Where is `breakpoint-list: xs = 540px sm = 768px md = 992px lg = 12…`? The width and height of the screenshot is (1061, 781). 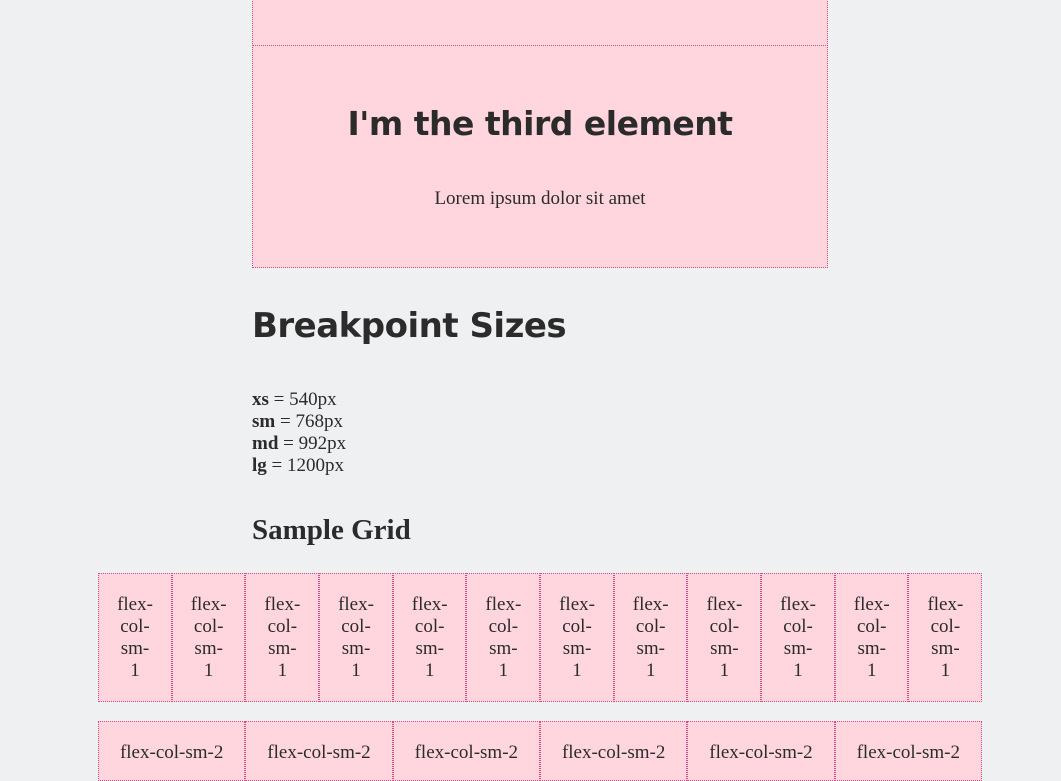 breakpoint-list: xs = 540px sm = 768px md = 992px lg = 12… is located at coordinates (299, 433).